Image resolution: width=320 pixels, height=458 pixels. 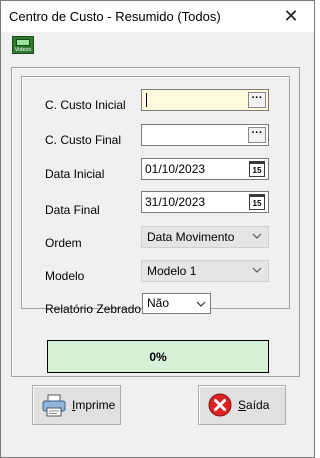 I want to click on data-inicial-input: 01/10/2023 15, so click(x=205, y=169).